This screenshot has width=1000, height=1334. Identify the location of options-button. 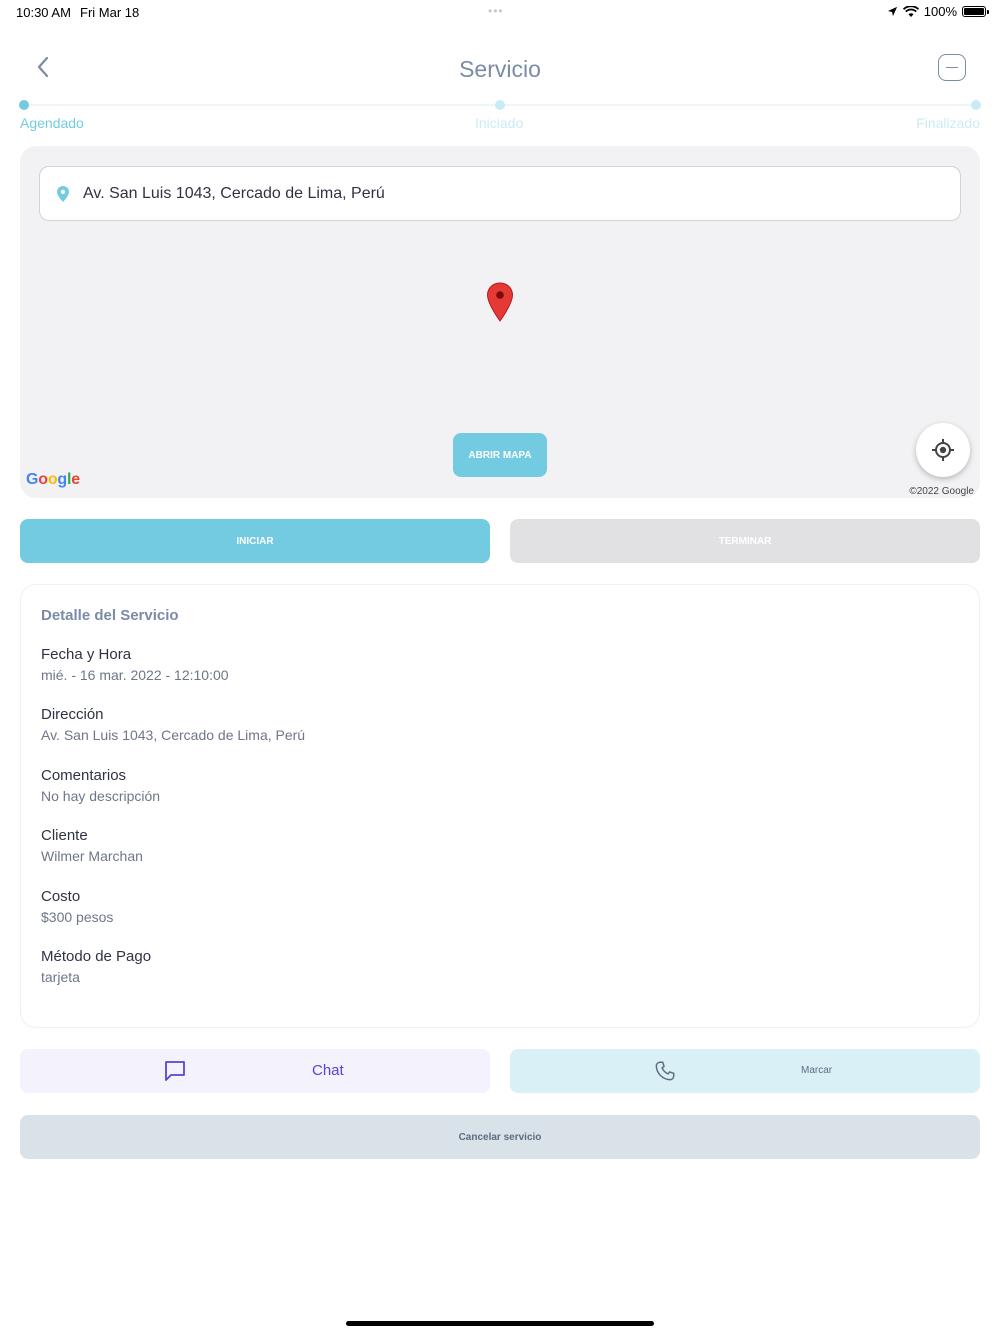
(952, 67).